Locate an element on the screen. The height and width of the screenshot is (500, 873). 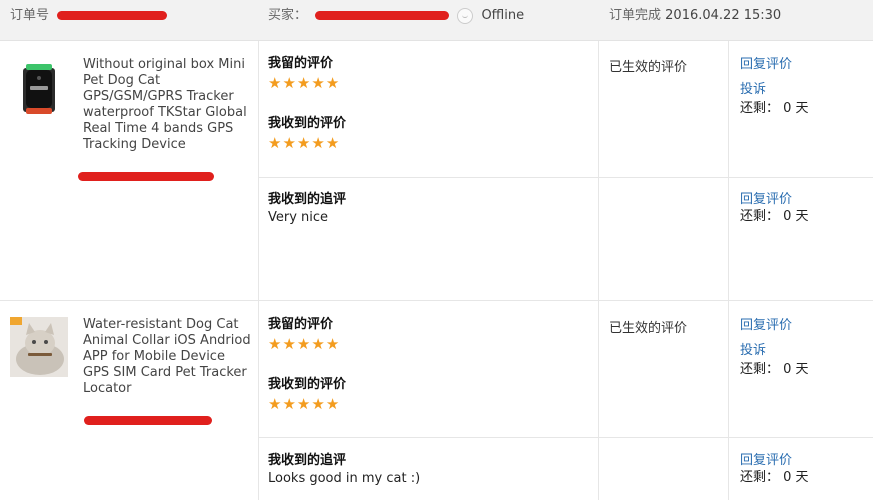
order-status: 订单完成 2016.04.22 15:30 is located at coordinates (695, 20).